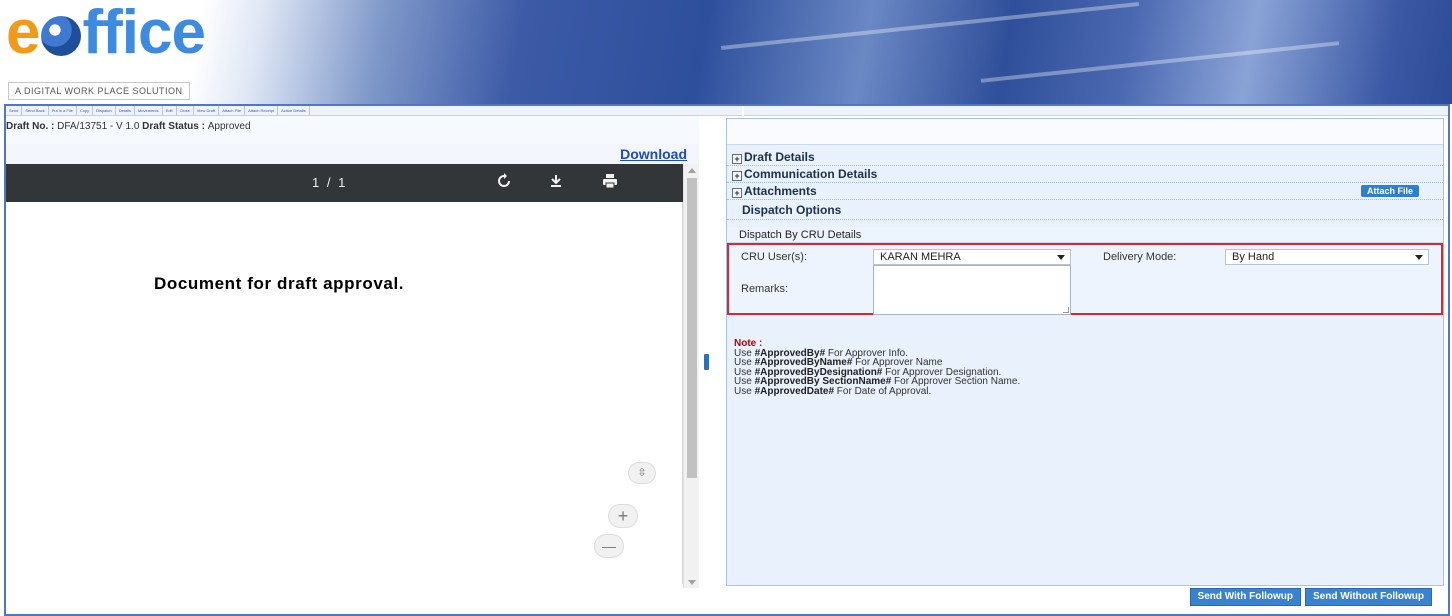 This screenshot has height=616, width=1452. What do you see at coordinates (175, 126) in the screenshot?
I see `draft-status-label: Draft Status :` at bounding box center [175, 126].